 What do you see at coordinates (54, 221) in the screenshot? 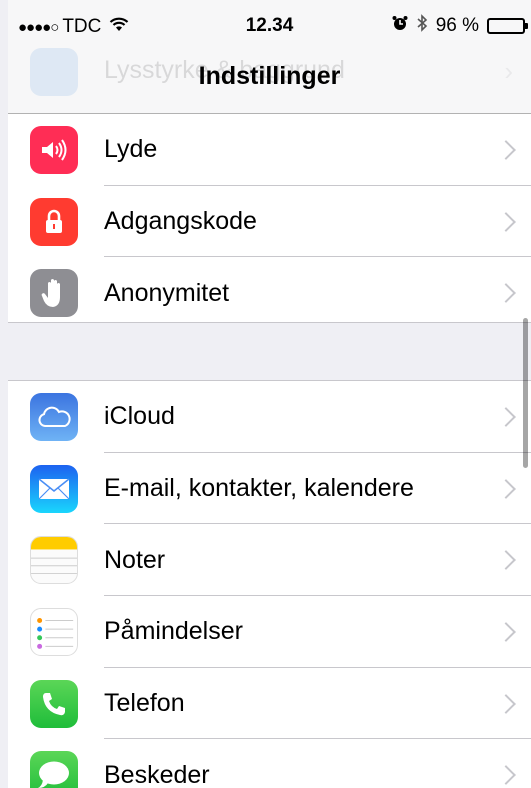
I see `lock-icon` at bounding box center [54, 221].